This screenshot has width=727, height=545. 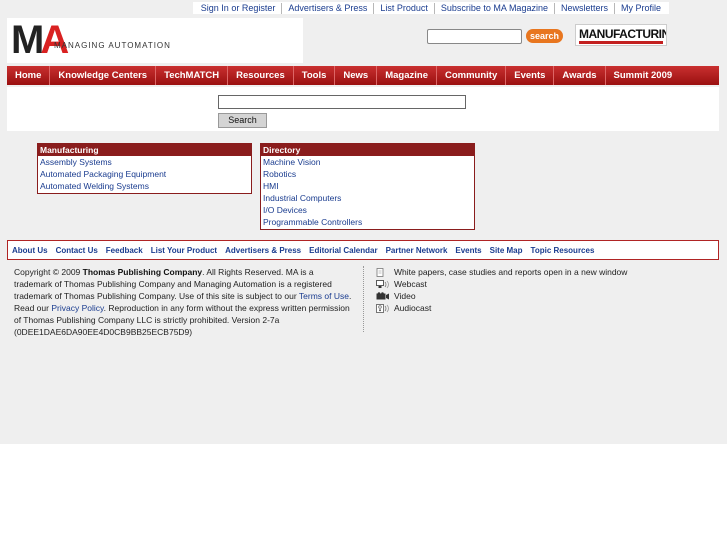 I want to click on terms-of-use-link: Terms of Use, so click(x=324, y=296).